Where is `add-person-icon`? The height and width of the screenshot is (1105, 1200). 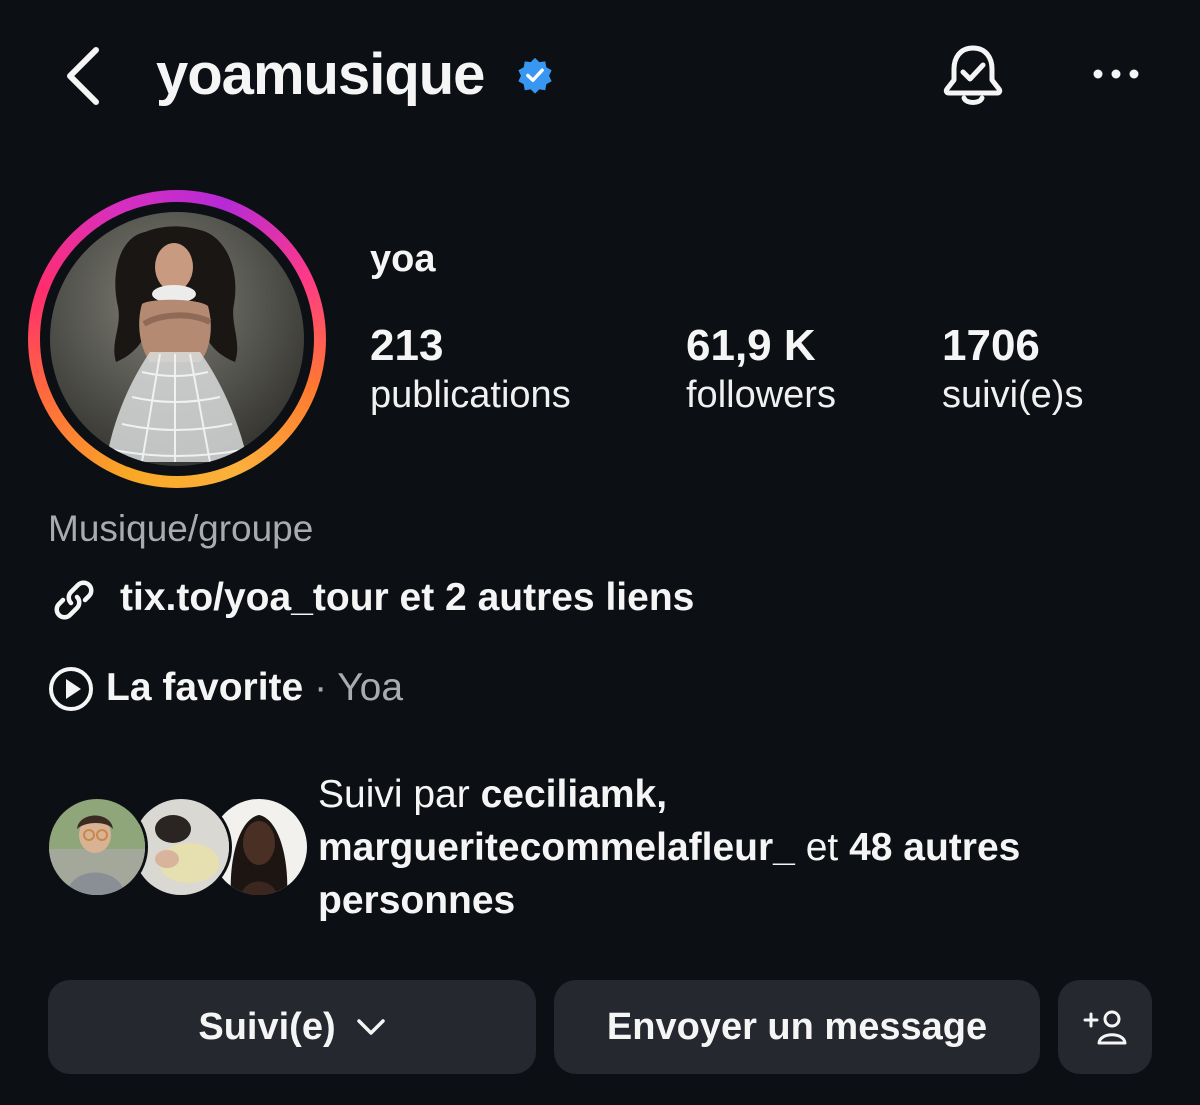
add-person-icon is located at coordinates (1105, 1027).